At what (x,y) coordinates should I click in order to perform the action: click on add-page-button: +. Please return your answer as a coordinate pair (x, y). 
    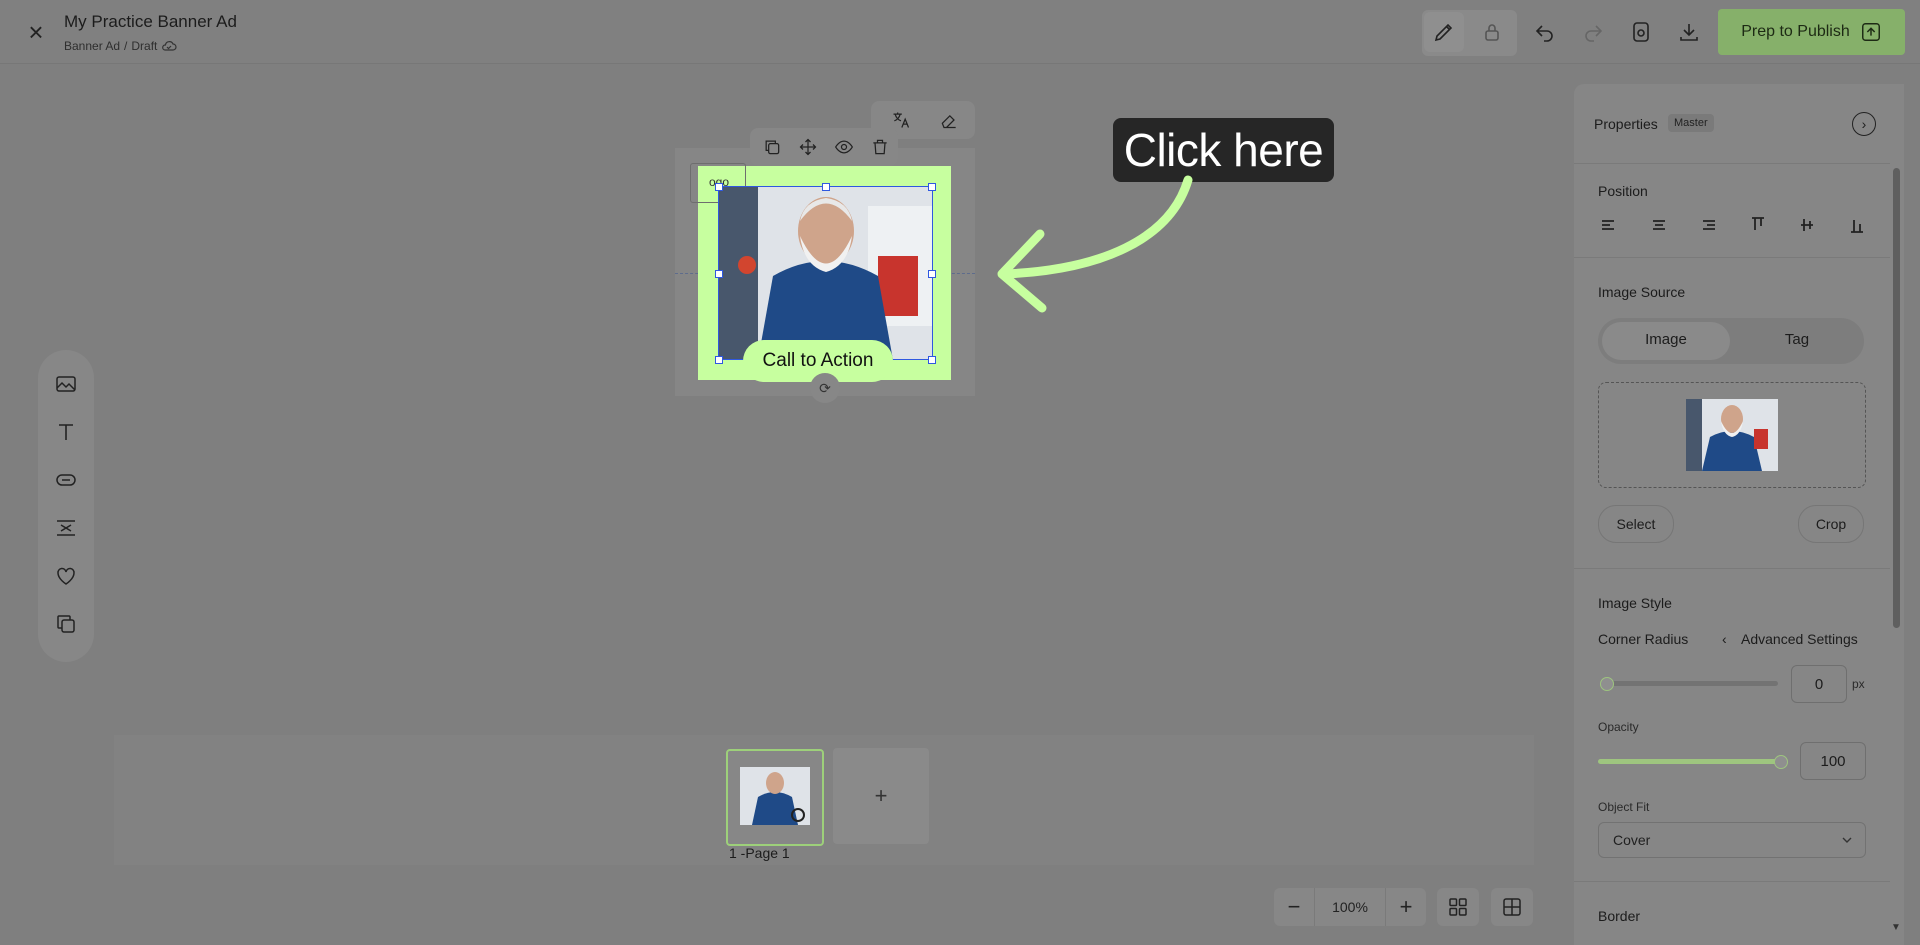
    Looking at the image, I should click on (881, 796).